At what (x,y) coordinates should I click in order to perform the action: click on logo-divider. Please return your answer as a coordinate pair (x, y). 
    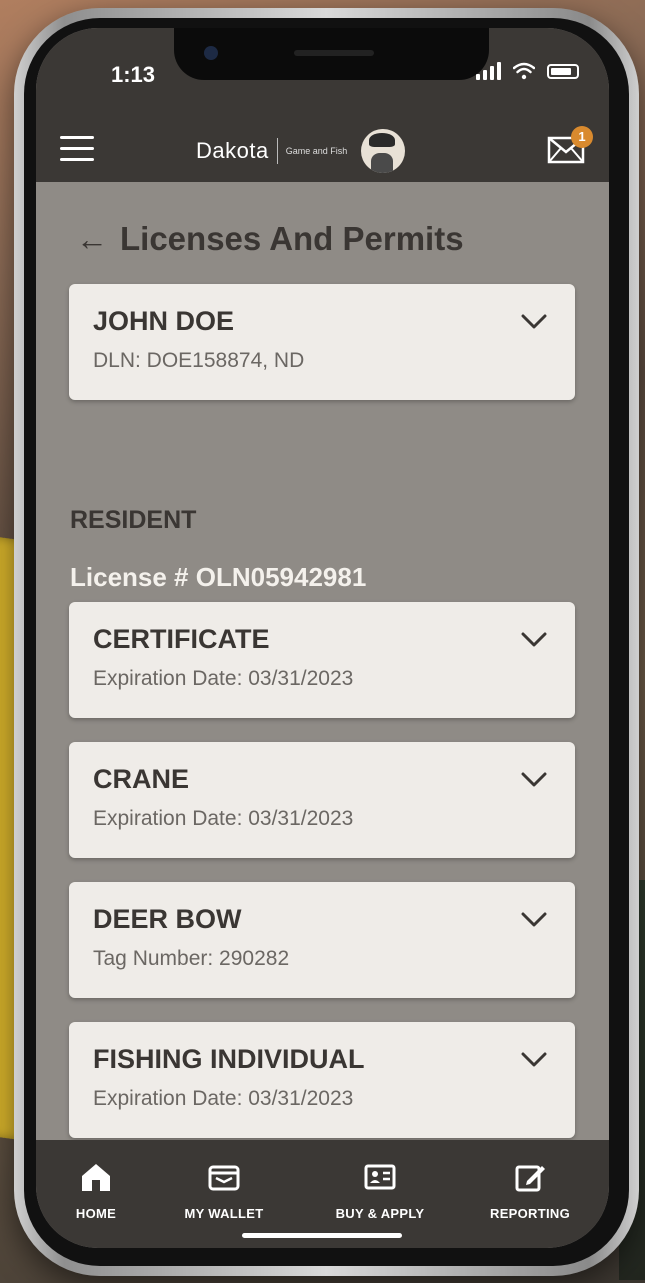
    Looking at the image, I should click on (277, 151).